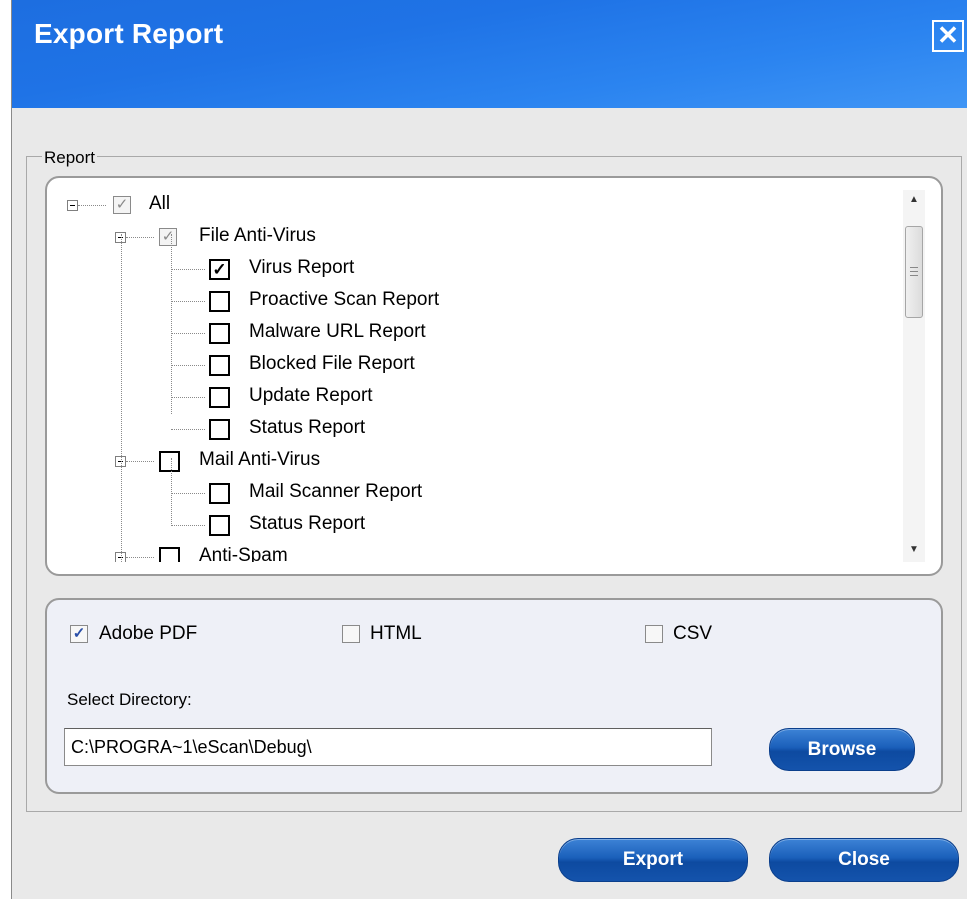 The width and height of the screenshot is (967, 899). I want to click on pdf-label: Adobe PDF, so click(148, 633).